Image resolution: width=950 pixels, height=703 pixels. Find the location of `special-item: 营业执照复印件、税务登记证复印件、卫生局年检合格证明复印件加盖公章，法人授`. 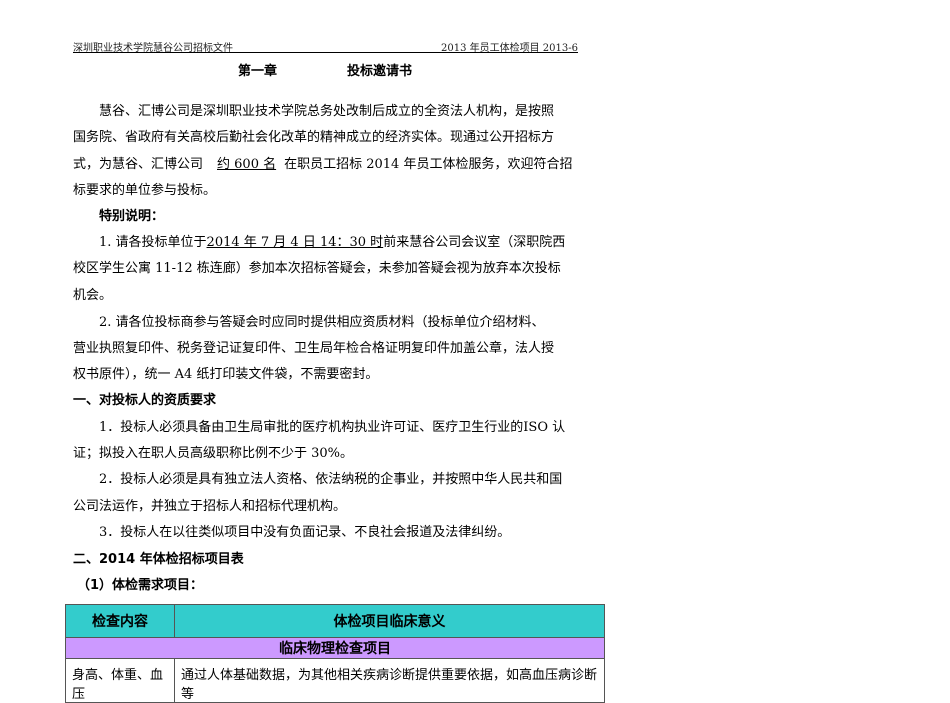

special-item: 营业执照复印件、税务登记证复印件、卫生局年检合格证明复印件加盖公章，法人授 is located at coordinates (314, 348).